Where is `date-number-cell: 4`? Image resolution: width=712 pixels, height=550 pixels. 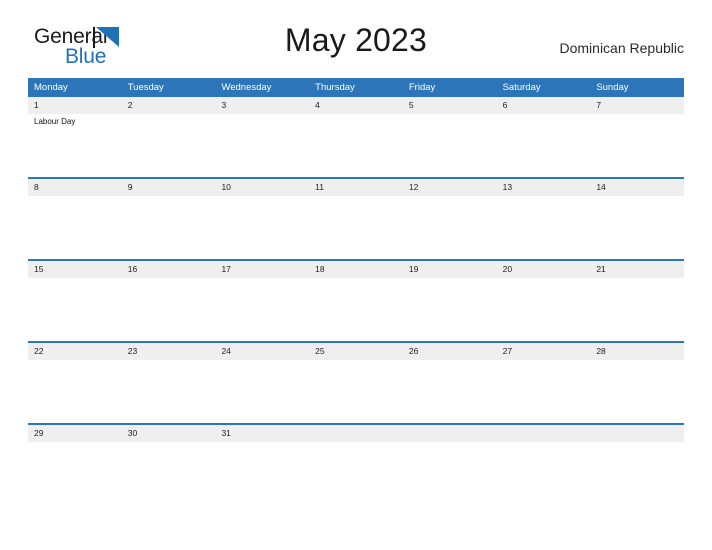
date-number-cell: 4 is located at coordinates (356, 105).